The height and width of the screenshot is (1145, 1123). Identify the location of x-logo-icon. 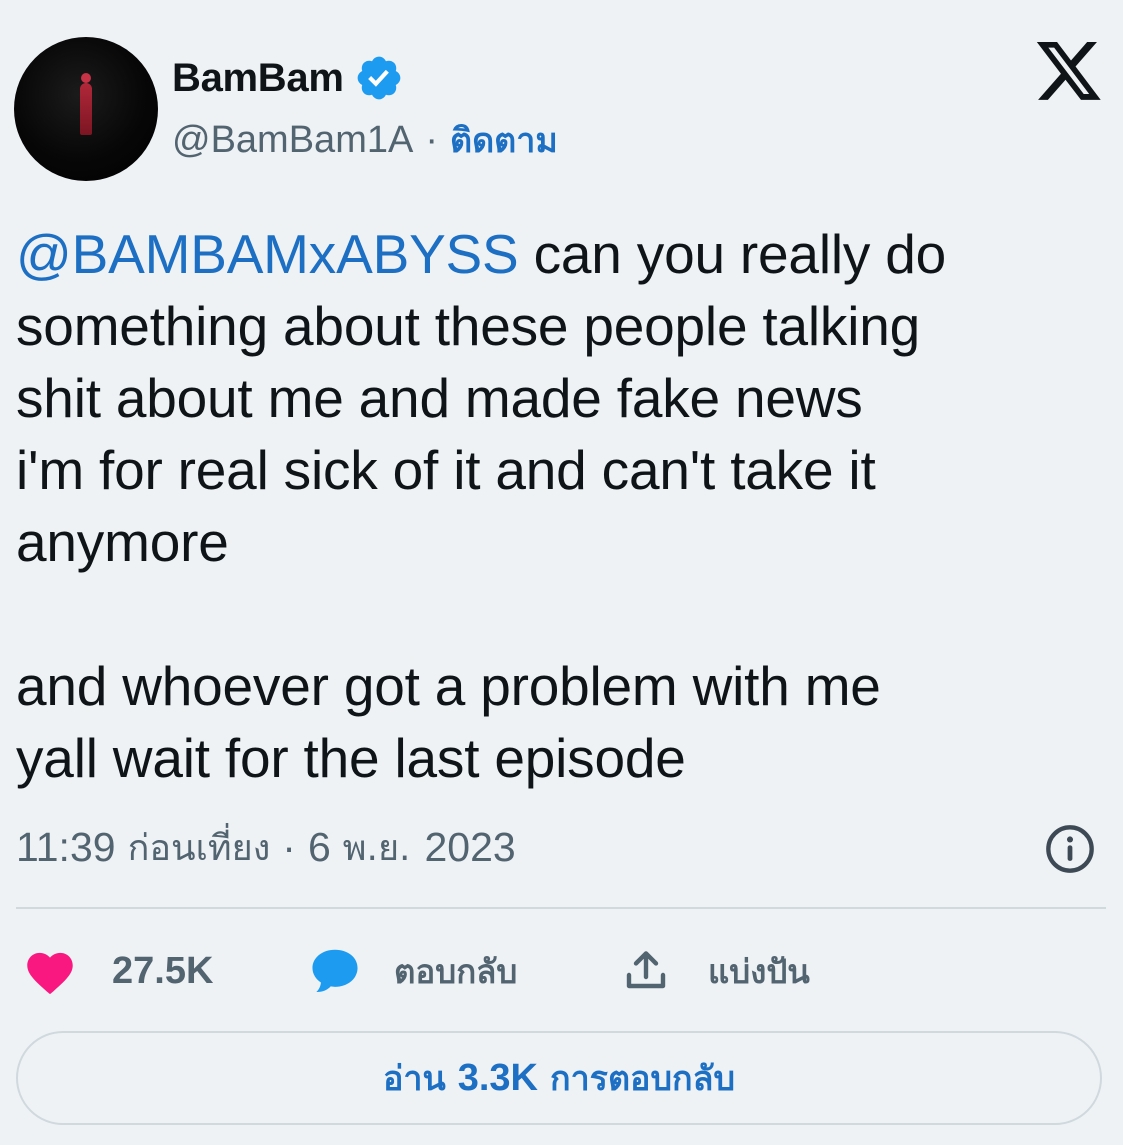
(1069, 74).